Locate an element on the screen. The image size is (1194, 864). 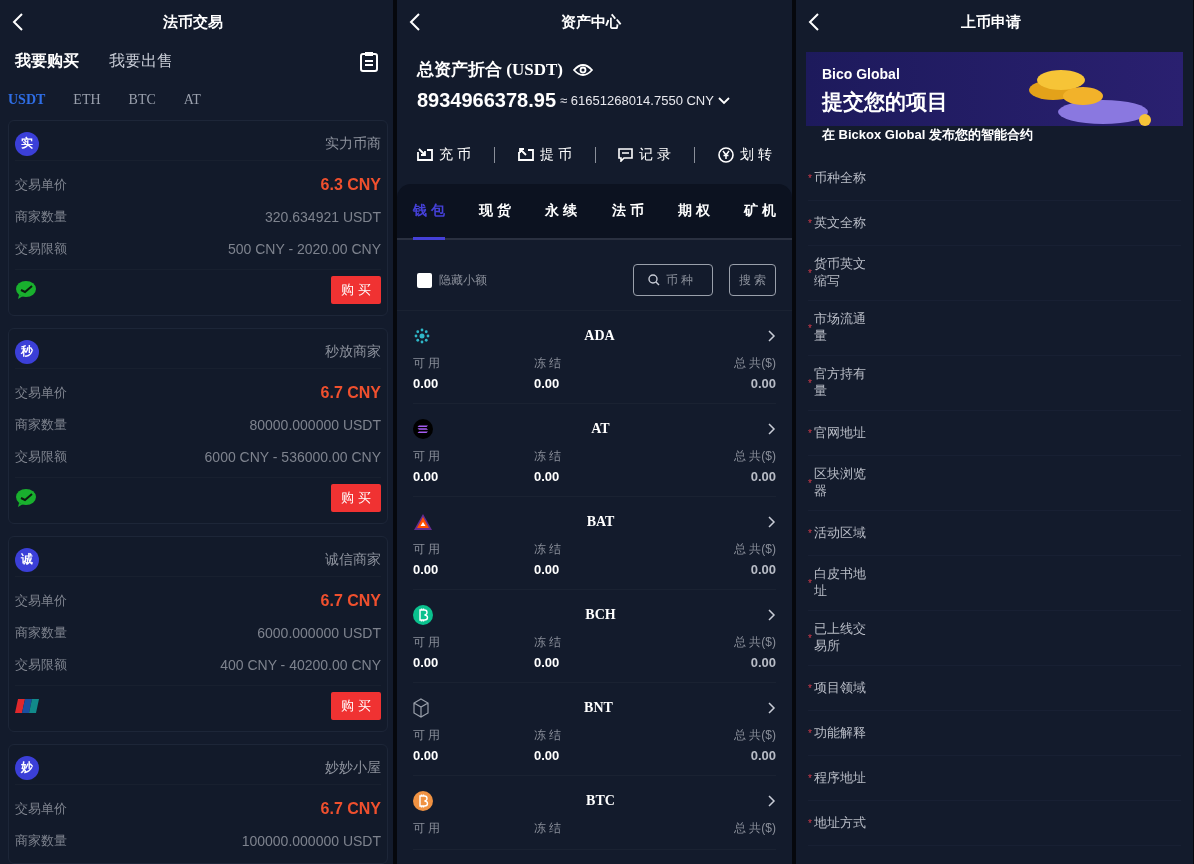
total-label: 总资产折合 (USDT) is located at coordinates (490, 70).